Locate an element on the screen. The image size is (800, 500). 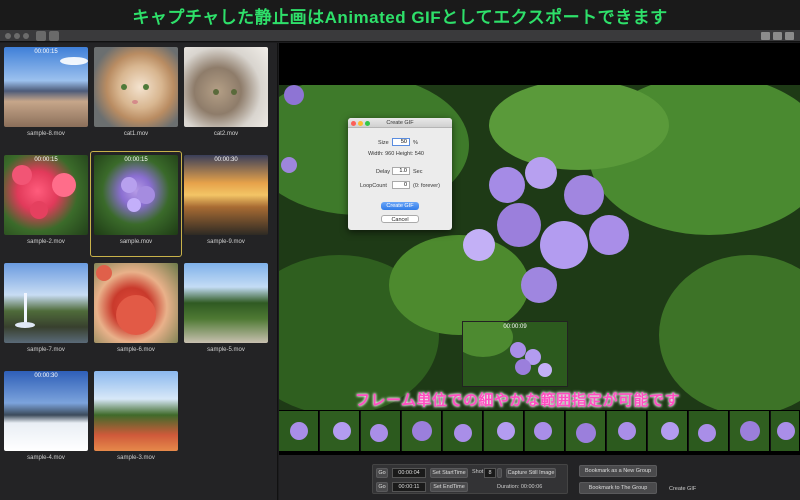
frame-preview: 00:00:09 is located at coordinates (515, 354).